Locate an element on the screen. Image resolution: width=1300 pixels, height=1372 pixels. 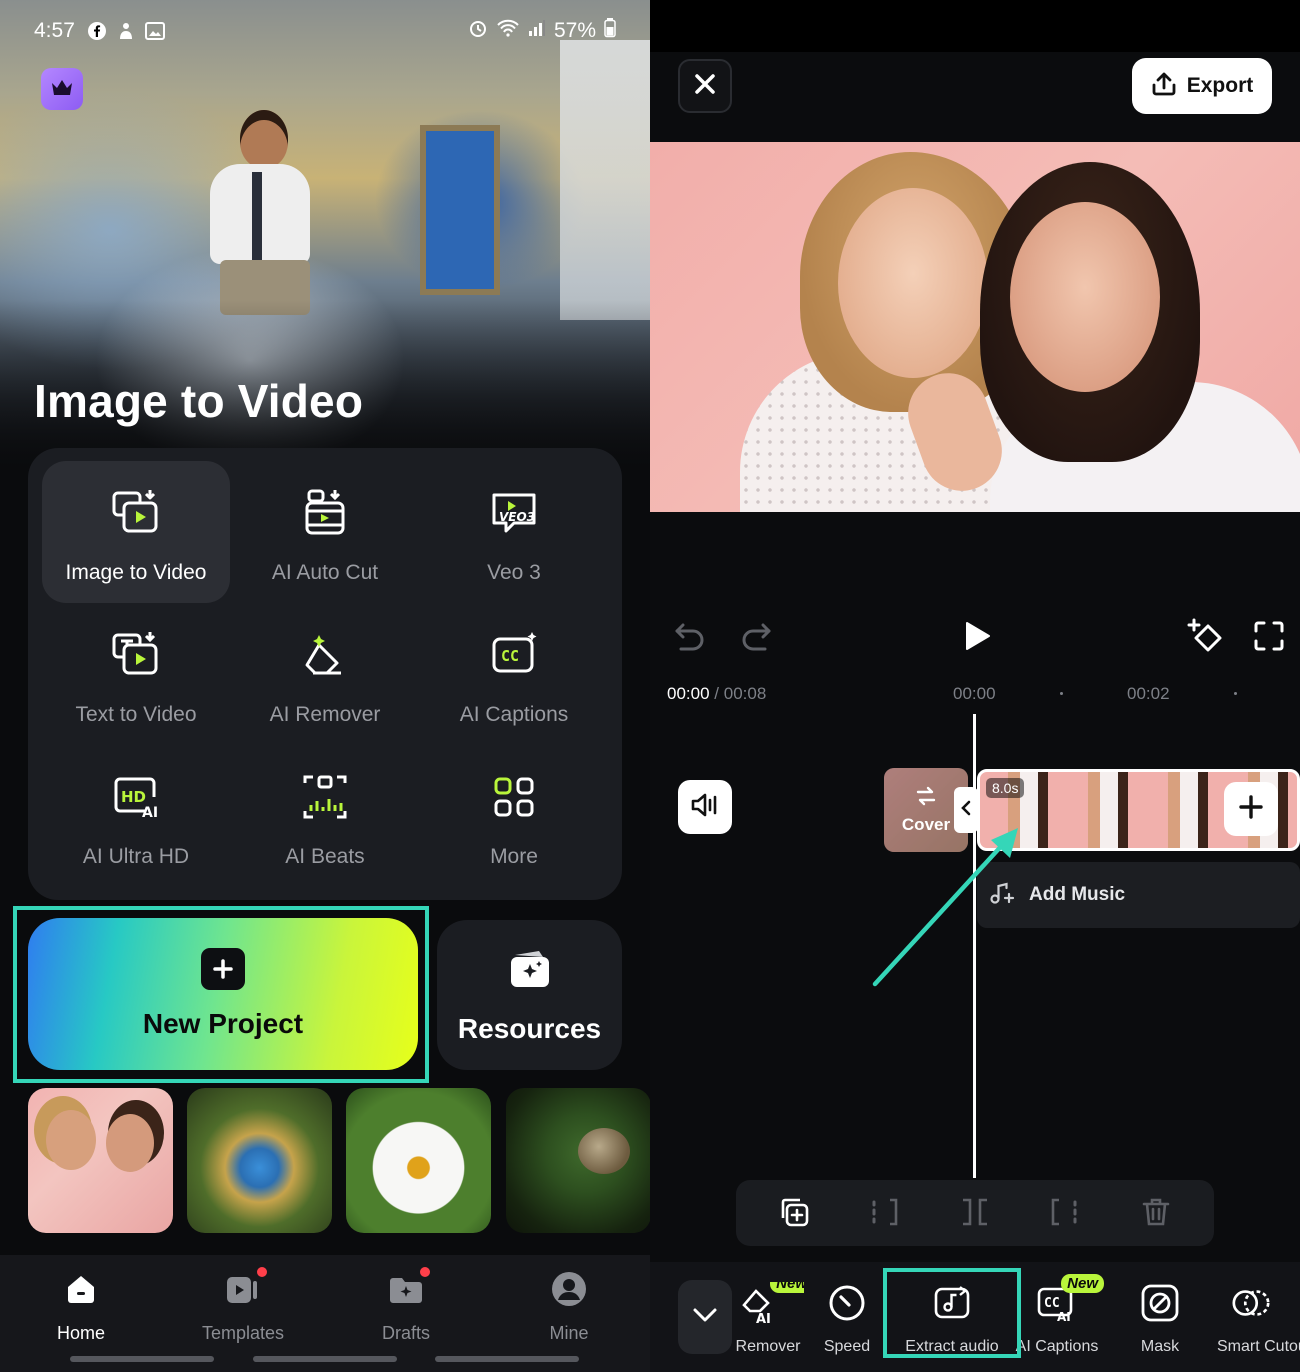
current-time: 00:00 is located at coordinates (688, 693).